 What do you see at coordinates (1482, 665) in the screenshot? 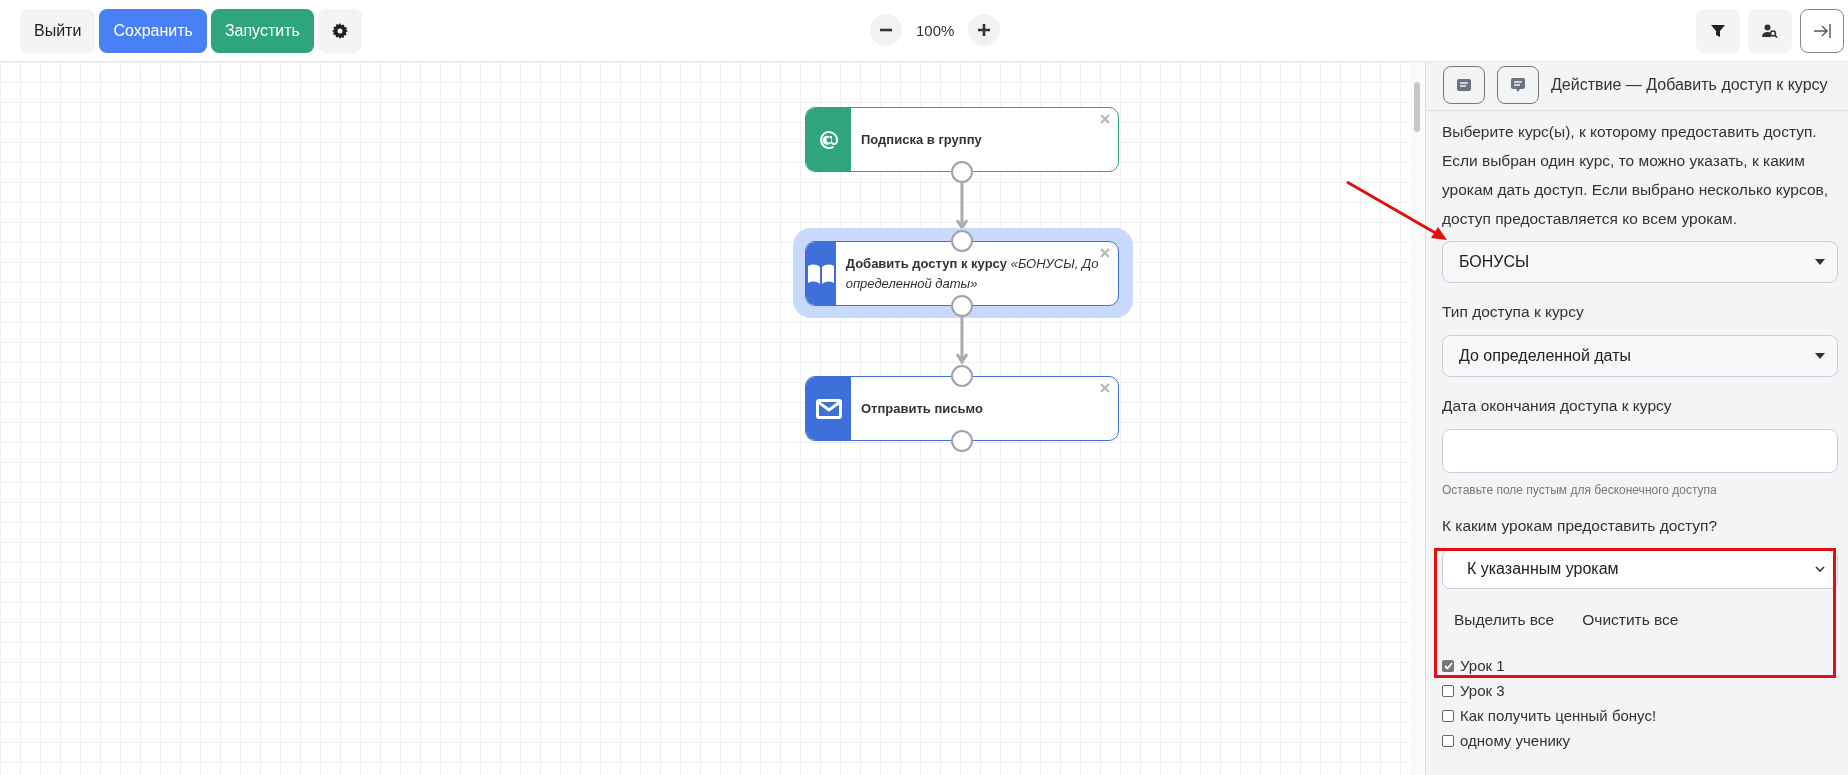
I see `checkbox-label: Урок 1` at bounding box center [1482, 665].